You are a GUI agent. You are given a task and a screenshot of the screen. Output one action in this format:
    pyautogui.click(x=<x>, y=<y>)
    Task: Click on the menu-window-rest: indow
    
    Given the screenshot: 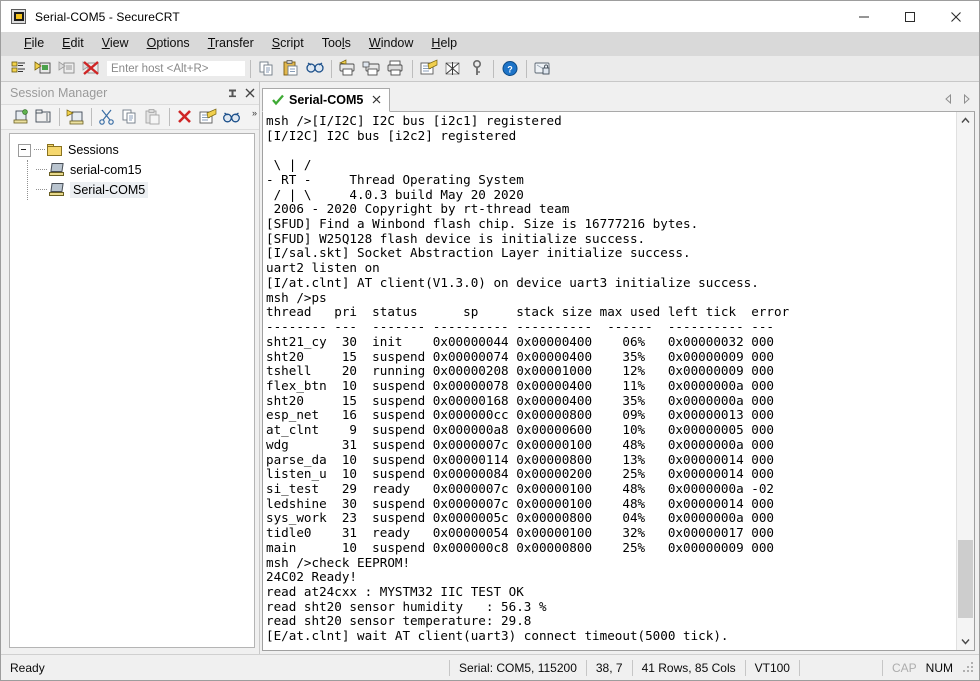 What is the action you would take?
    pyautogui.click(x=397, y=43)
    